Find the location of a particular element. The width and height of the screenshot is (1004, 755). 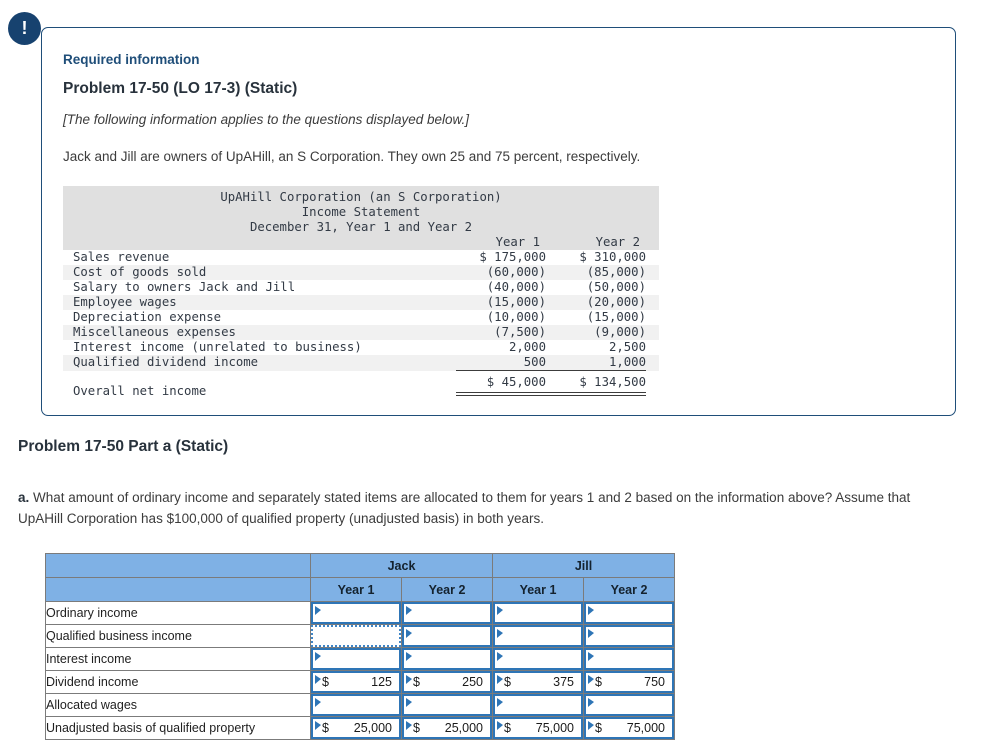

statement-col-year2: Year 2 is located at coordinates (617, 242).